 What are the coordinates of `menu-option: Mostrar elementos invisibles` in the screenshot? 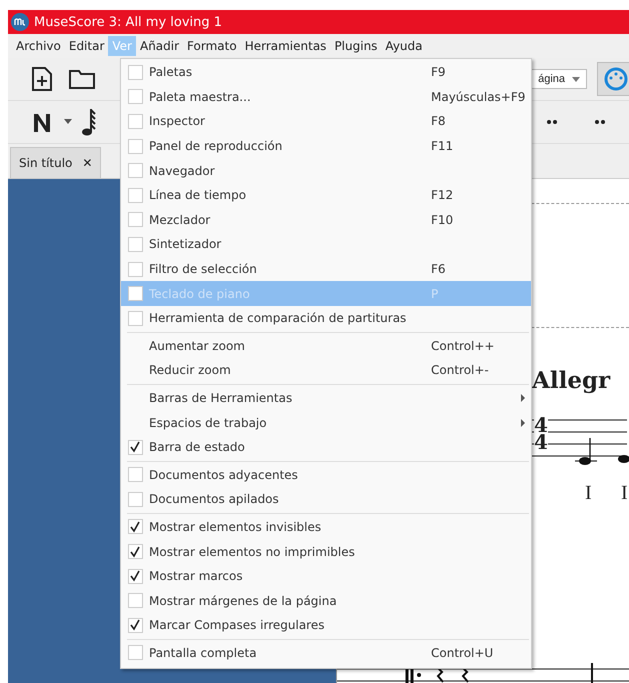 It's located at (326, 527).